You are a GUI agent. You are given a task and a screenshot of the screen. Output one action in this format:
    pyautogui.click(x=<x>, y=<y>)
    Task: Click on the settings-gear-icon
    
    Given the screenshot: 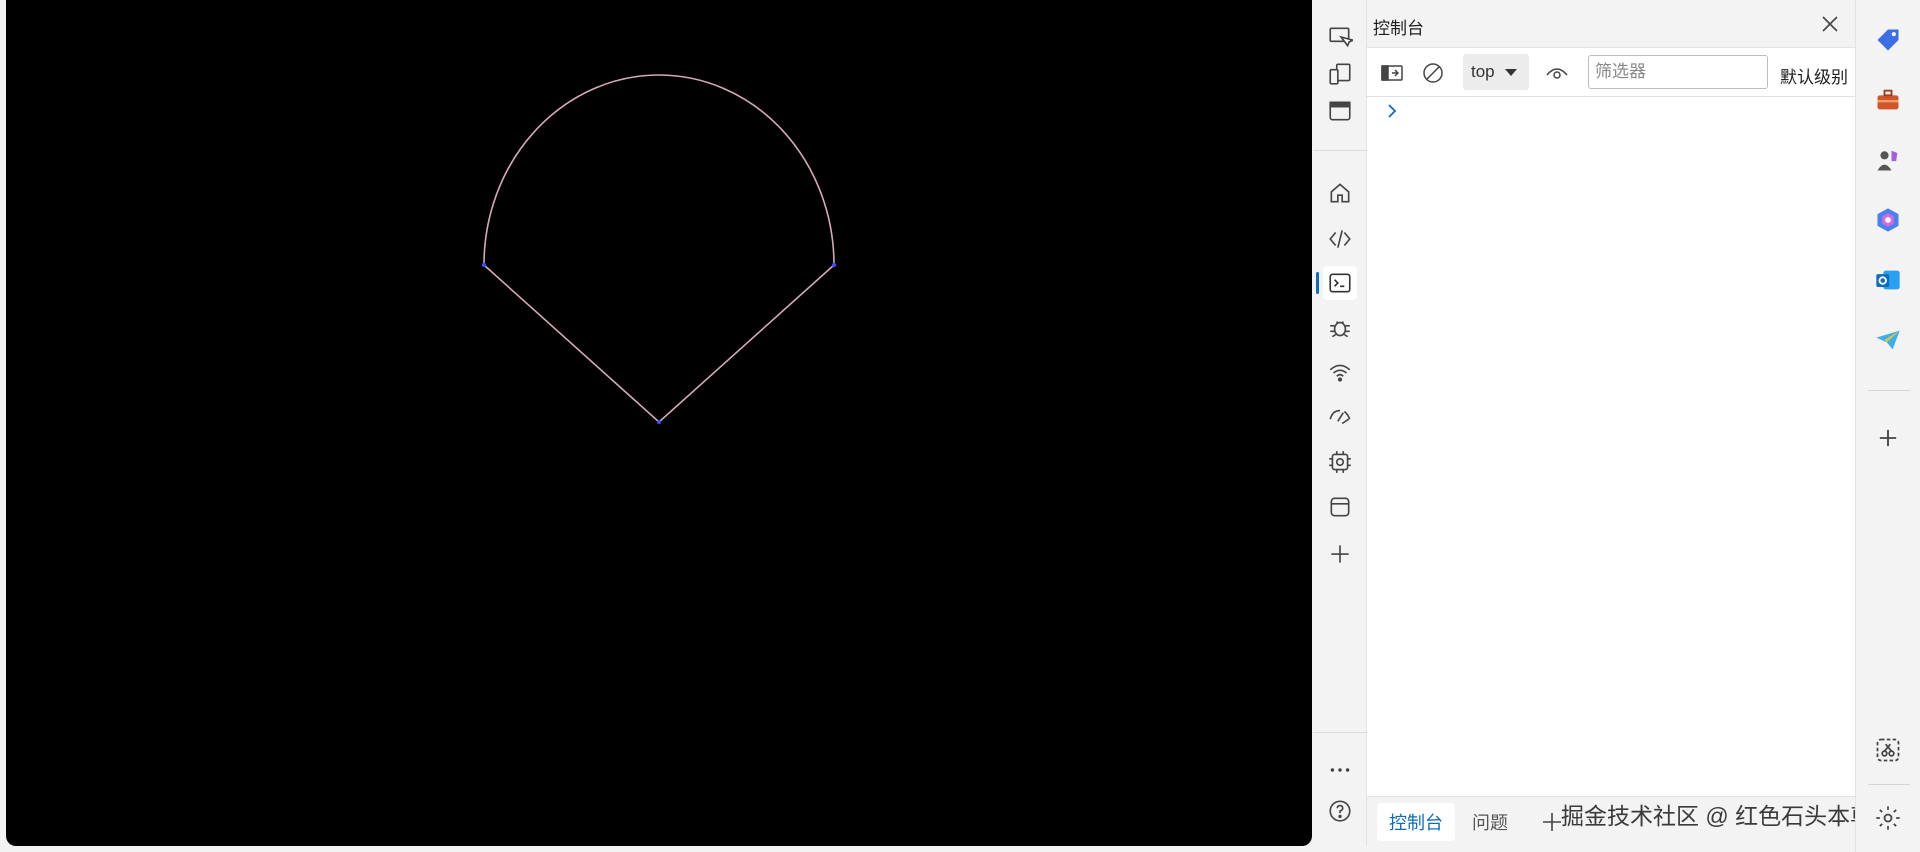 What is the action you would take?
    pyautogui.click(x=1888, y=818)
    